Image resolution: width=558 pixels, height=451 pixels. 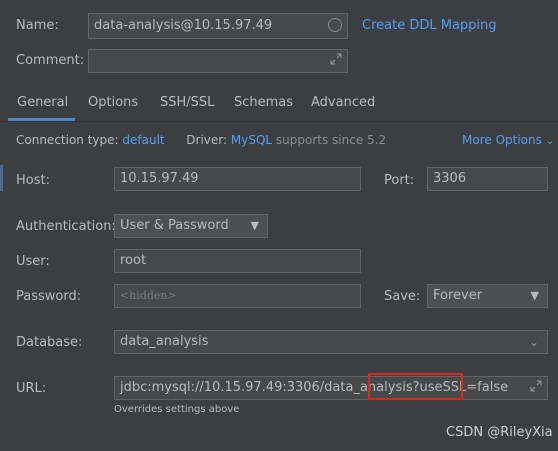 What do you see at coordinates (1, 178) in the screenshot?
I see `selection-accent` at bounding box center [1, 178].